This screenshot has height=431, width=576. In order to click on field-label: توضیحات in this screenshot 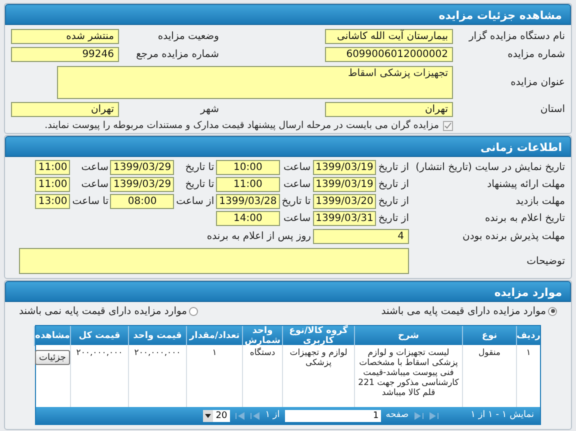, I will do `click(545, 261)`.